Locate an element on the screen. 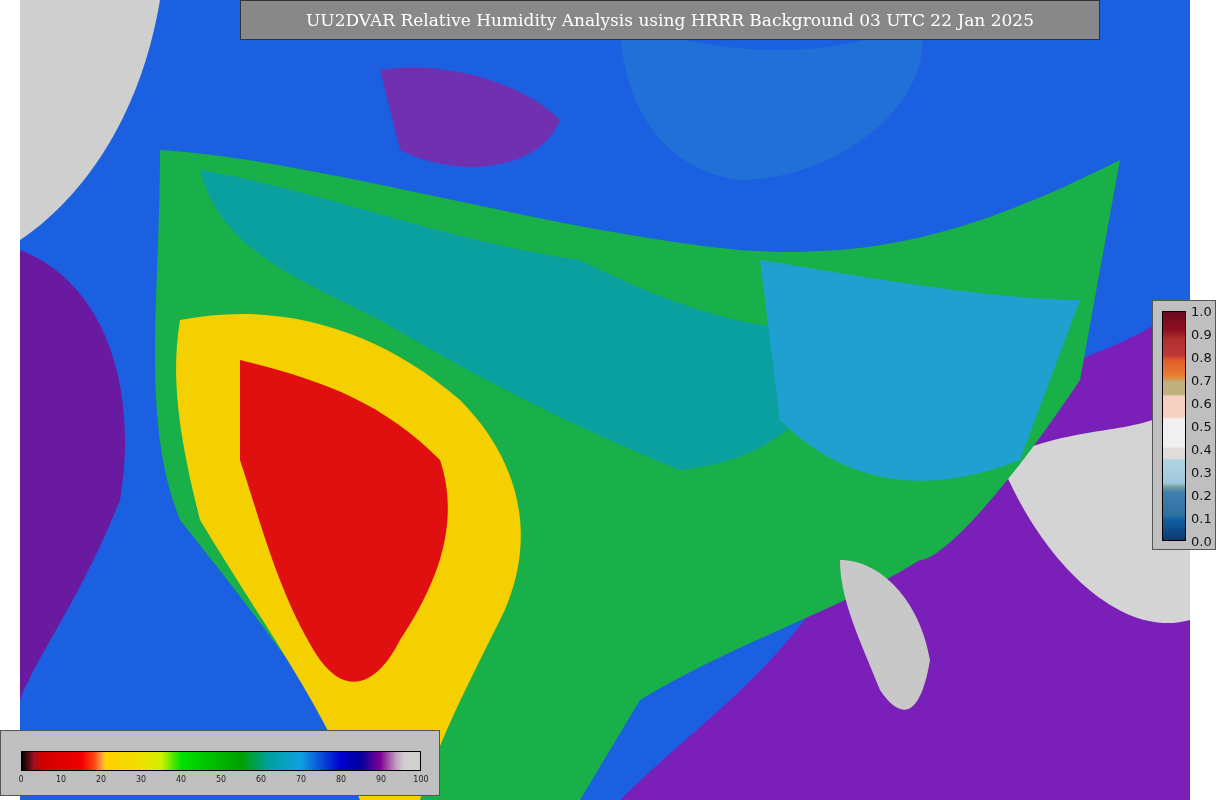 The image size is (1216, 800). tick-label: 0.1 is located at coordinates (1201, 518).